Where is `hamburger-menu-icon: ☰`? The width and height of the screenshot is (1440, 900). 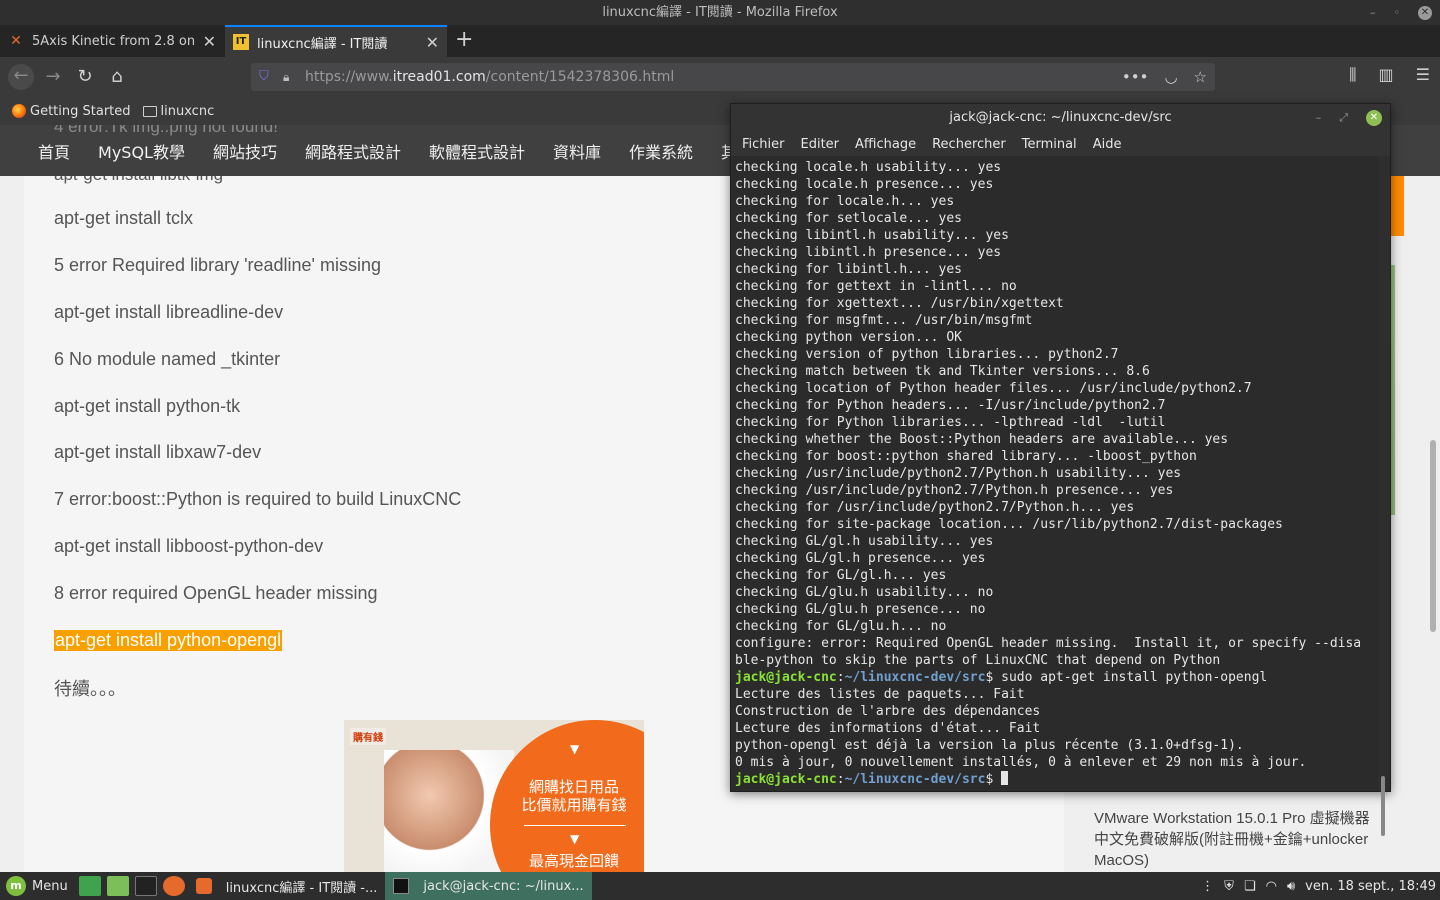 hamburger-menu-icon: ☰ is located at coordinates (1423, 75).